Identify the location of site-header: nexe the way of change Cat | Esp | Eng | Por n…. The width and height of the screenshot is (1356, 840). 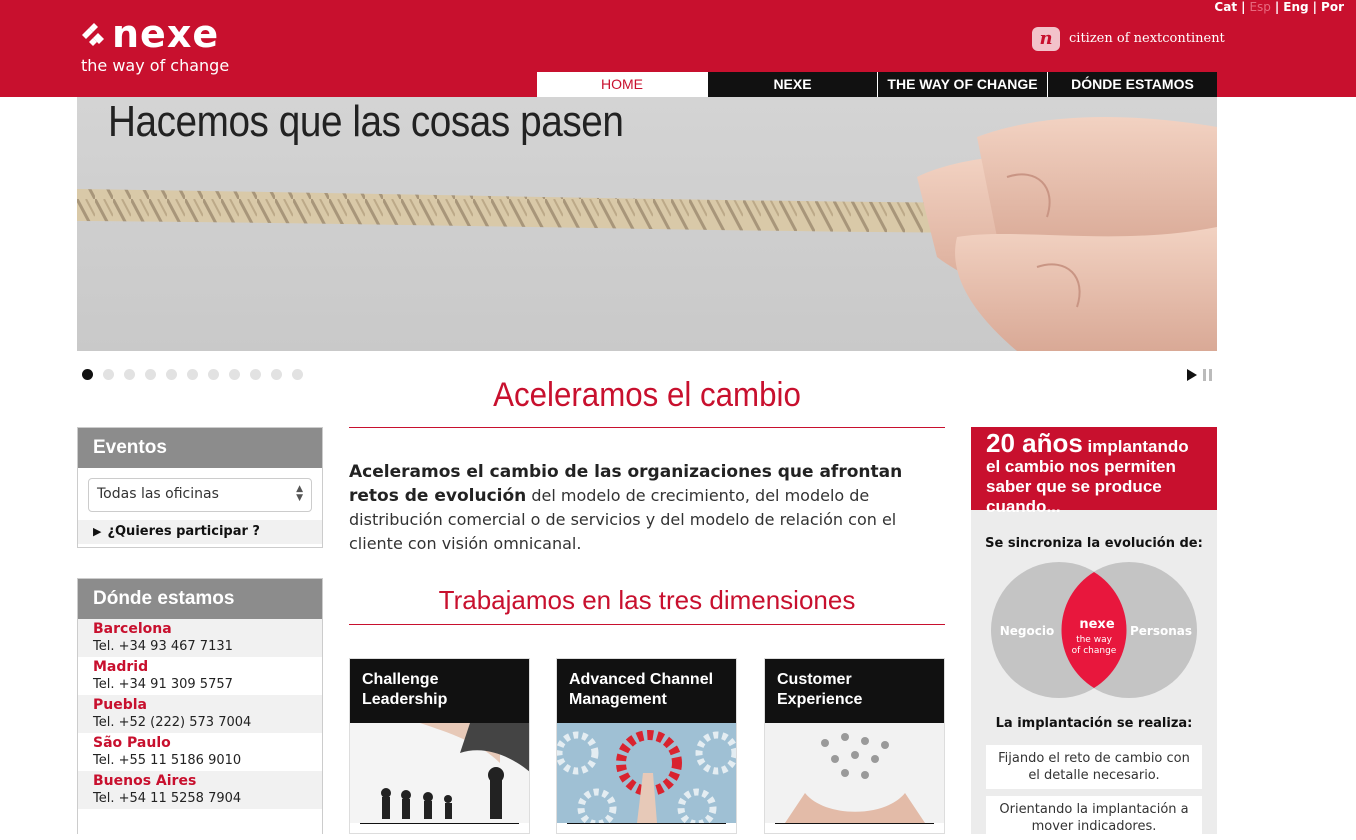
(678, 48).